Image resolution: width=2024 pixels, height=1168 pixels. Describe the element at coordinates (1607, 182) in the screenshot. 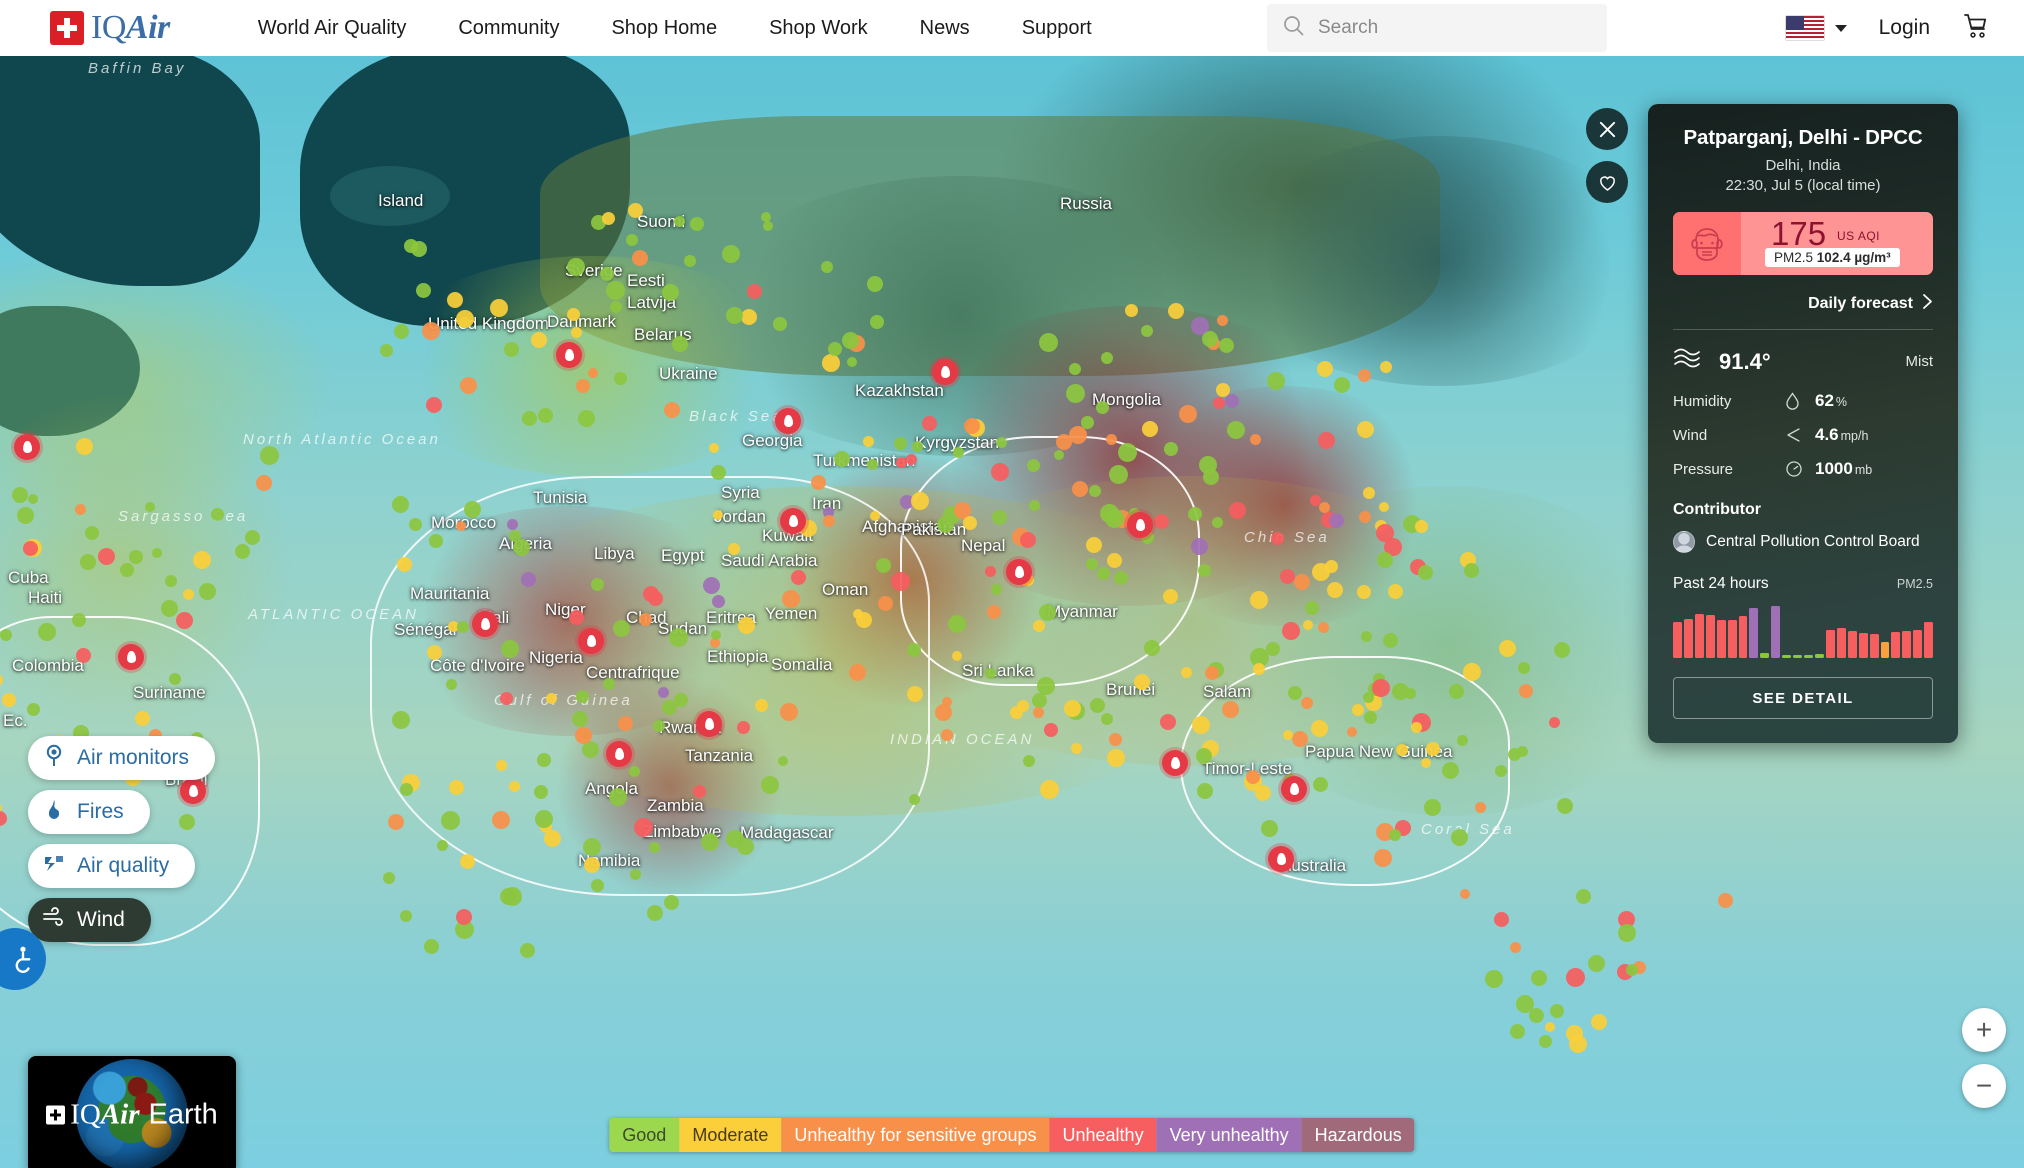

I see `favorite-button` at that location.